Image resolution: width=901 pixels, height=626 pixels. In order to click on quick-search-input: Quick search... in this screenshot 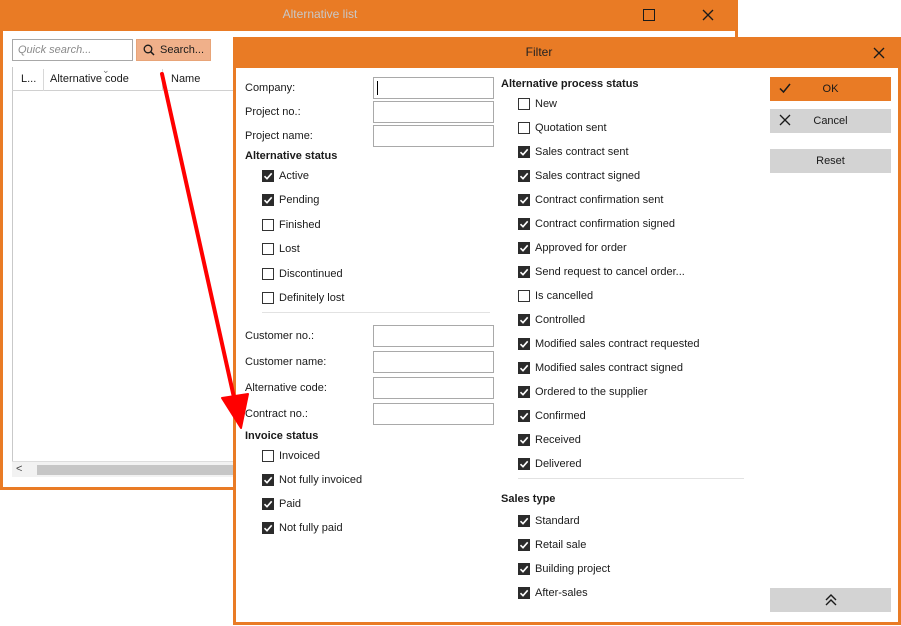, I will do `click(72, 50)`.